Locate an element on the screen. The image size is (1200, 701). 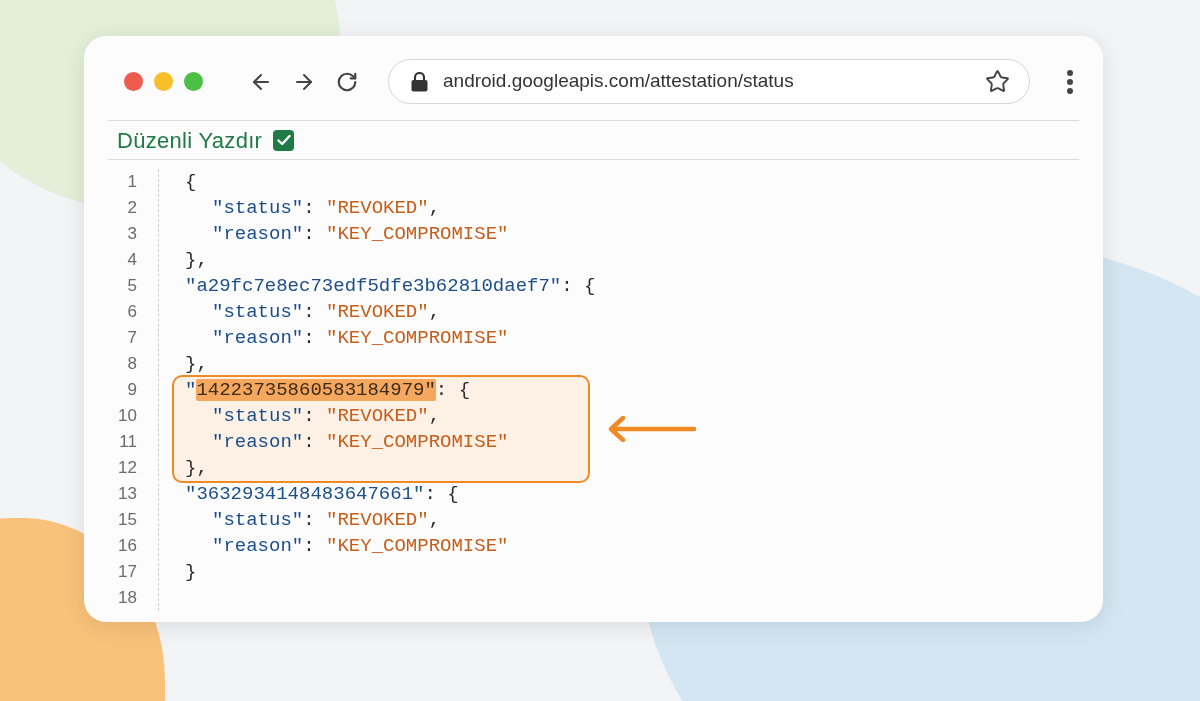
code-line: { is located at coordinates (191, 182).